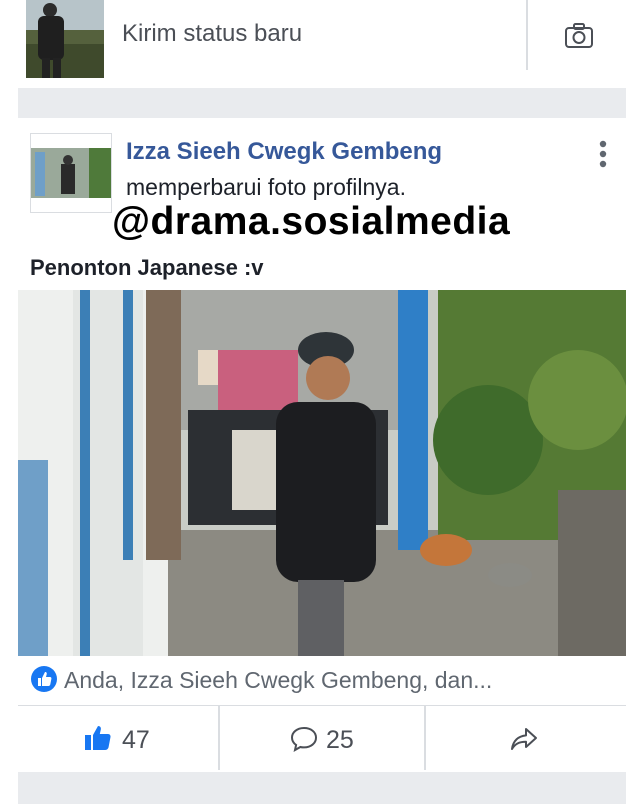 The width and height of the screenshot is (644, 804). What do you see at coordinates (603, 155) in the screenshot?
I see `more-options-icon` at bounding box center [603, 155].